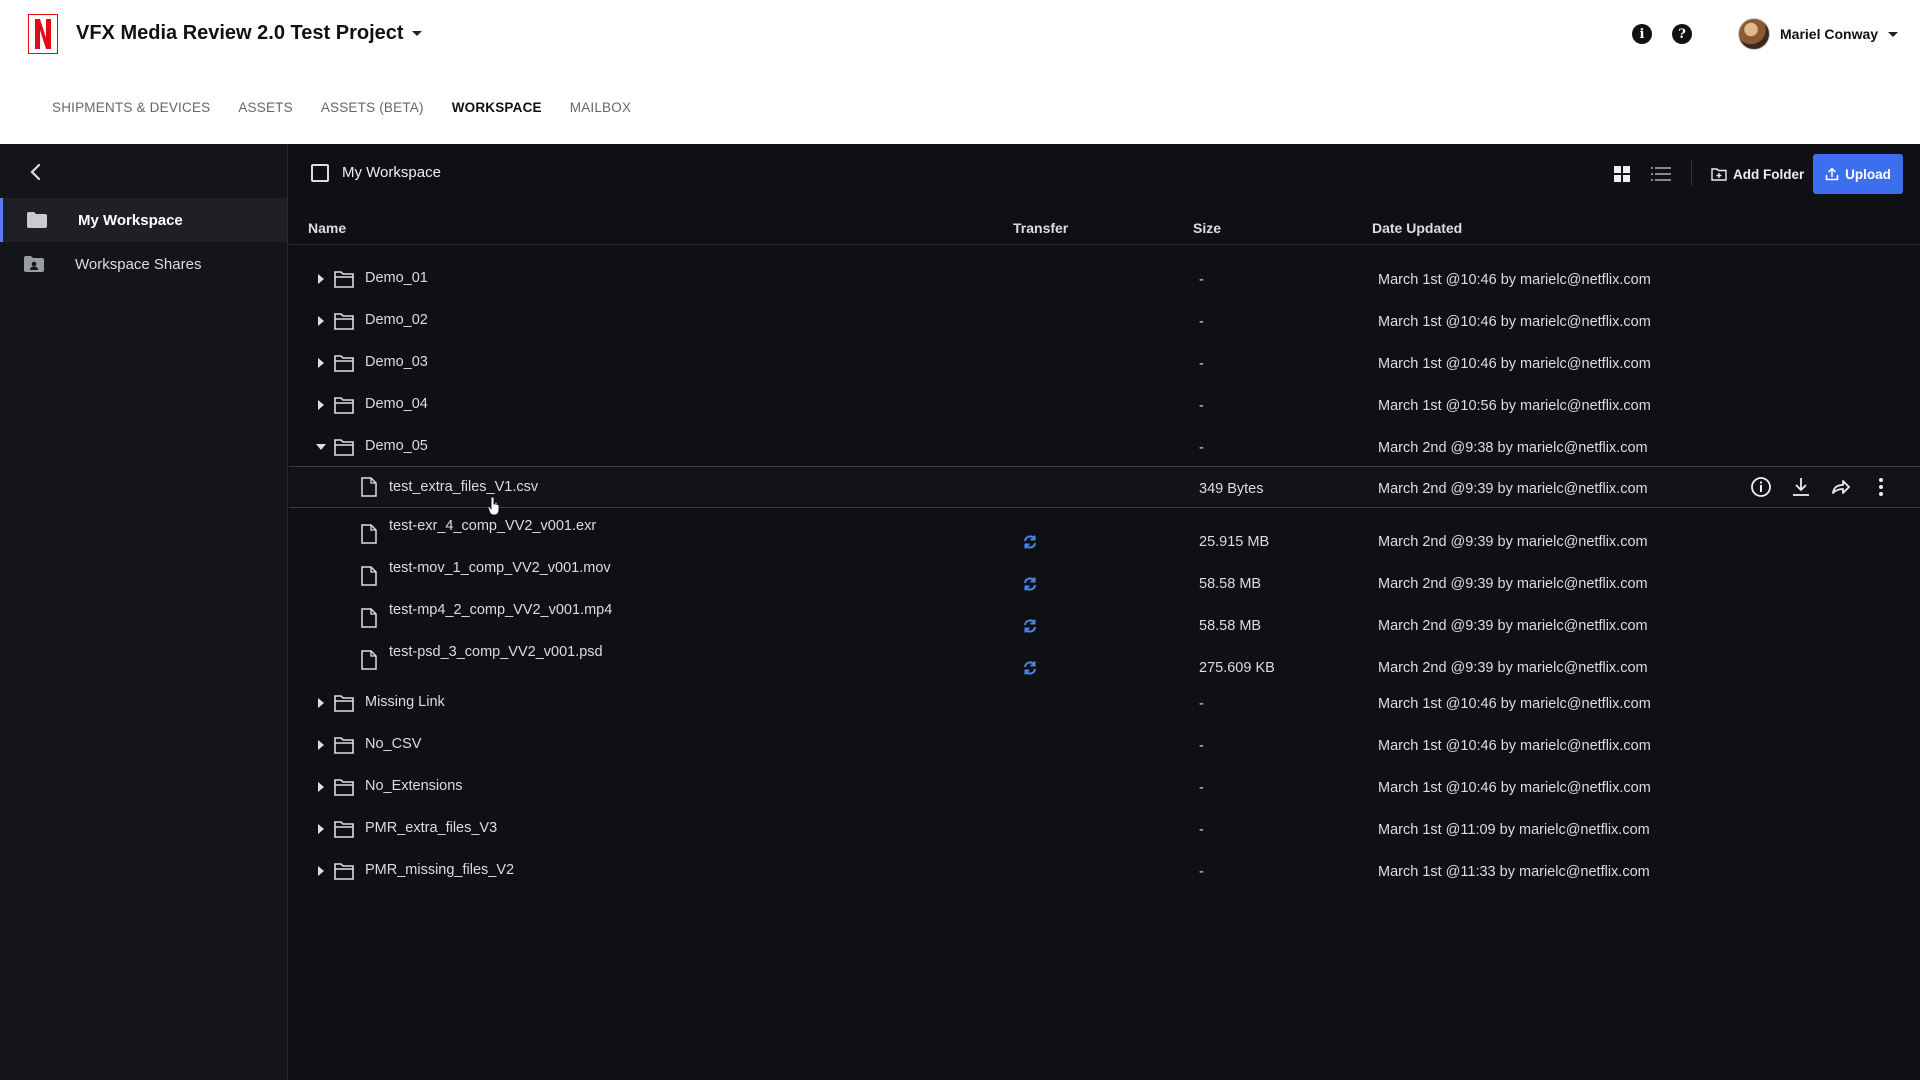 Image resolution: width=1920 pixels, height=1080 pixels. I want to click on nav-mailbox: MAILBOX, so click(600, 107).